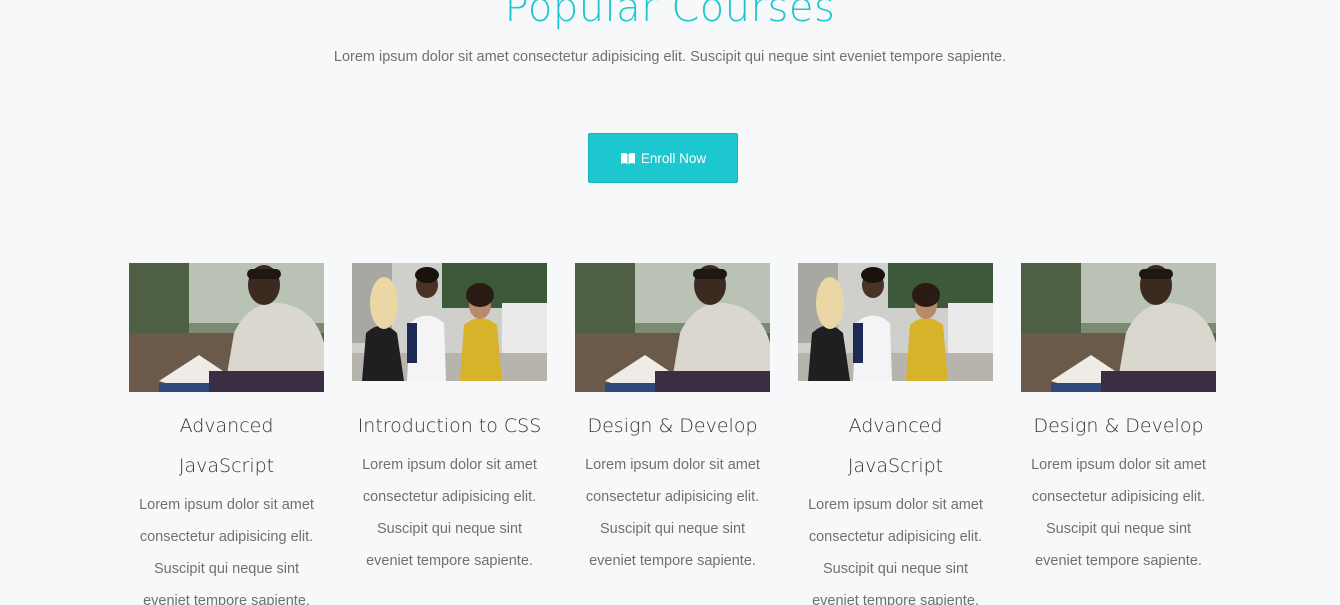 Image resolution: width=1340 pixels, height=605 pixels. I want to click on book-icon, so click(628, 158).